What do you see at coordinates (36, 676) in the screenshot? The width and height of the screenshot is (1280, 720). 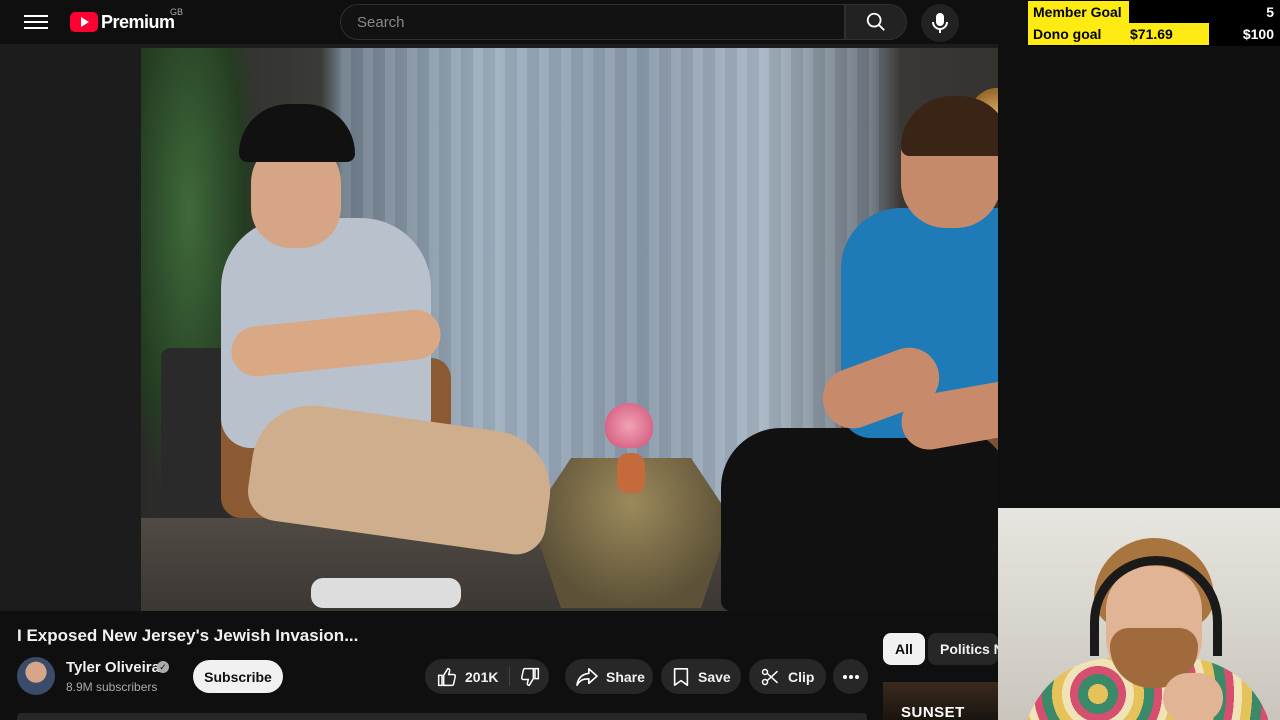 I see `channel-avatar` at bounding box center [36, 676].